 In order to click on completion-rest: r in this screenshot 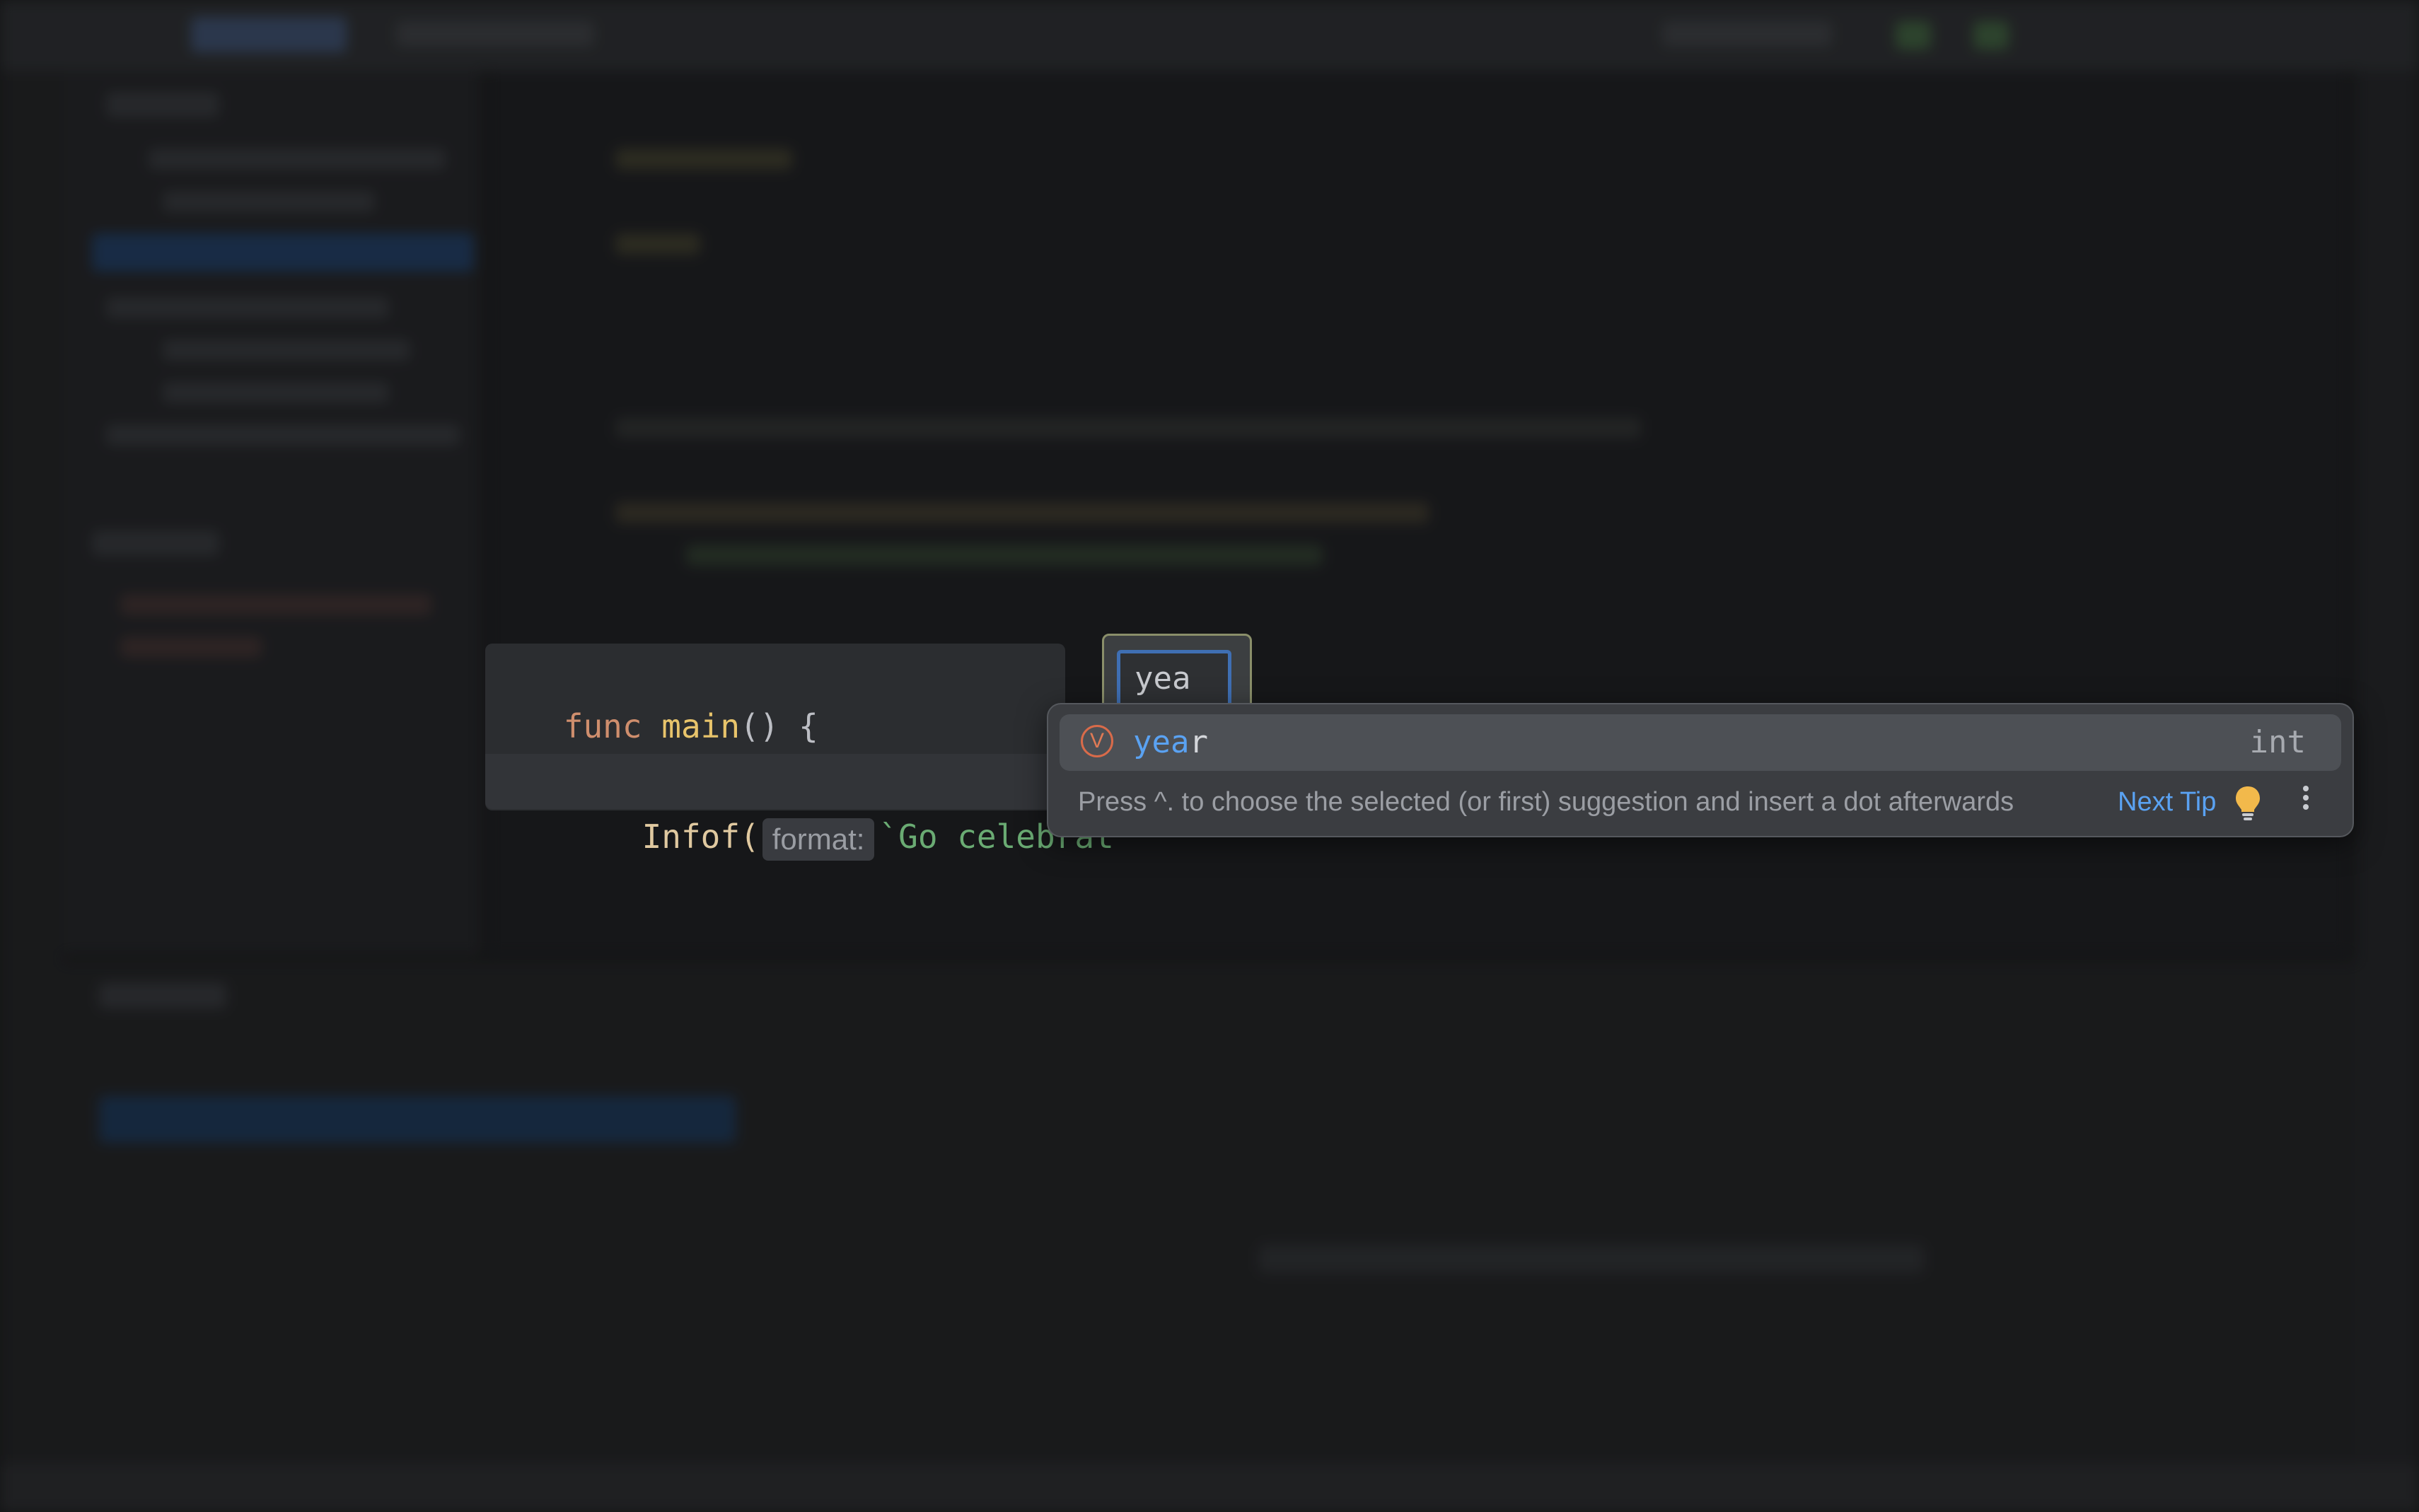, I will do `click(1198, 742)`.